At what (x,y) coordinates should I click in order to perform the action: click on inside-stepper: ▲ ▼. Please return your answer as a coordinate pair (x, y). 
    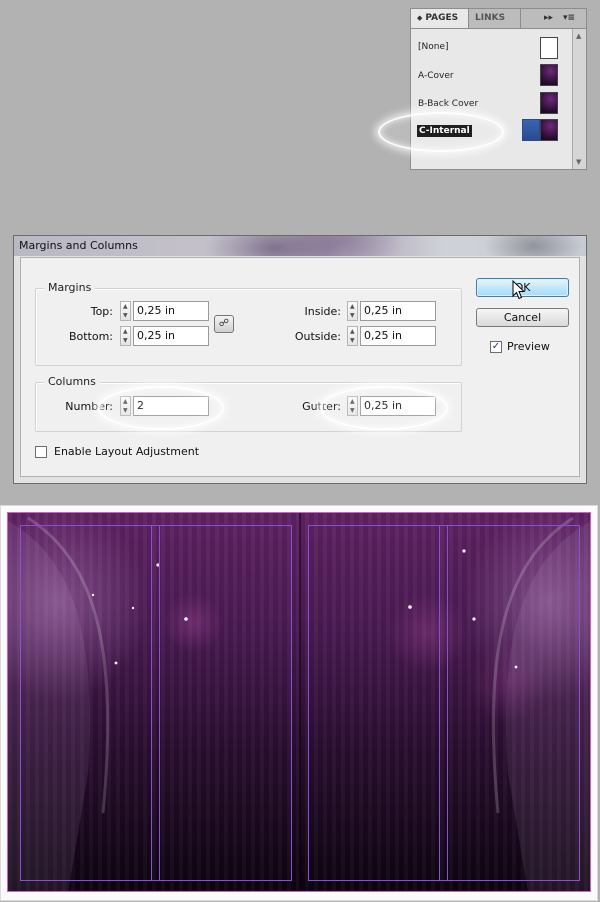
    Looking at the image, I should click on (352, 311).